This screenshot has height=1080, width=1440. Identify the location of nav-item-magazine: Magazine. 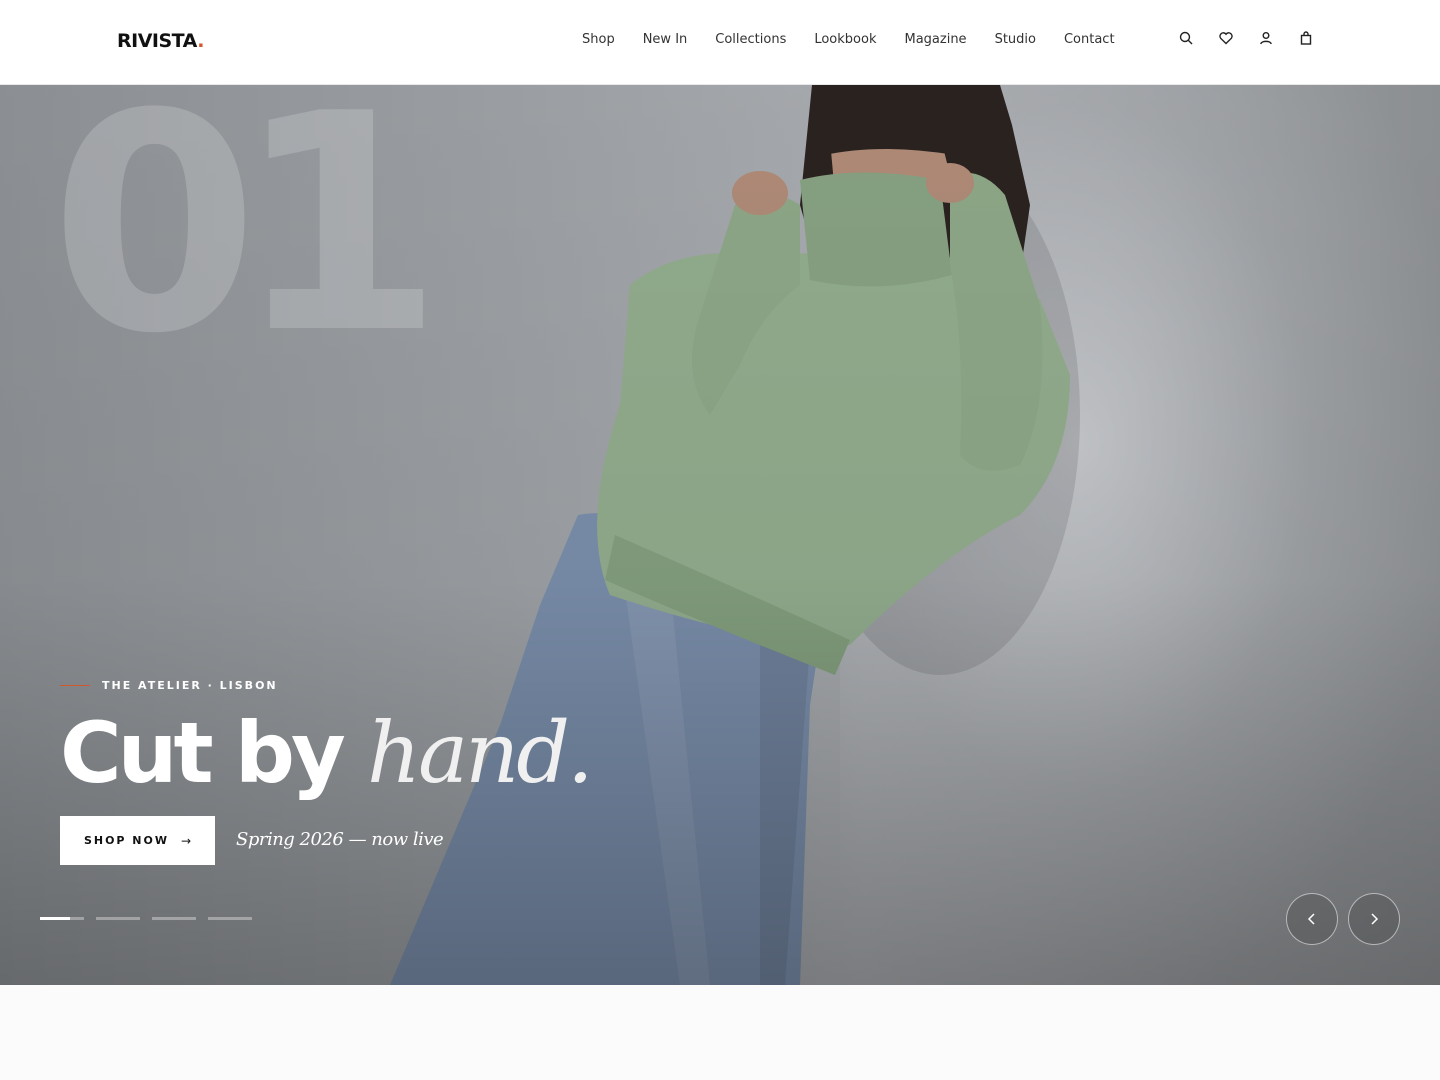
(935, 39).